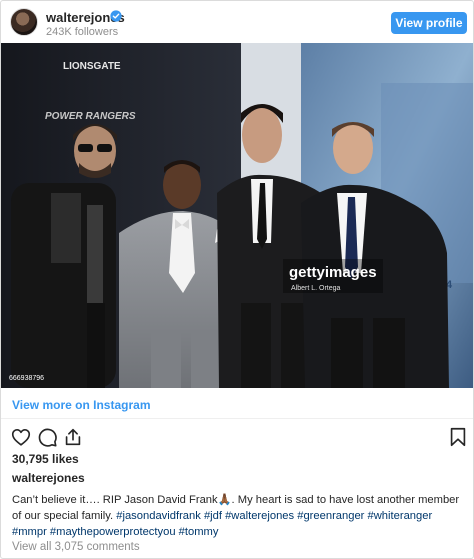  I want to click on verified-badge-icon, so click(116, 16).